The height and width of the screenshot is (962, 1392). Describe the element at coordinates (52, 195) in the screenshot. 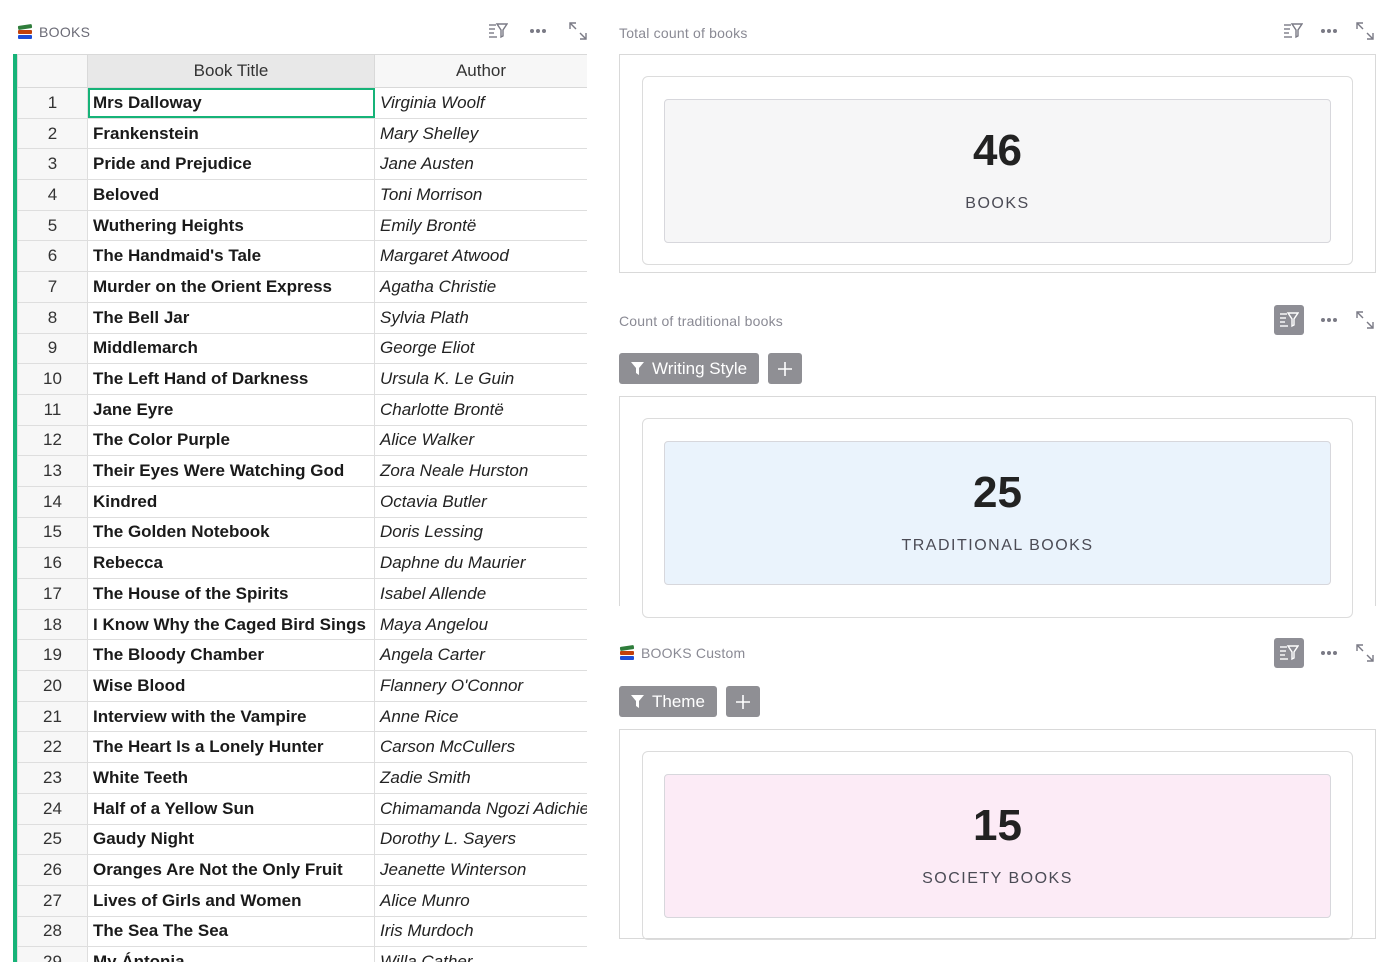

I see `row-number-cell: 4` at that location.